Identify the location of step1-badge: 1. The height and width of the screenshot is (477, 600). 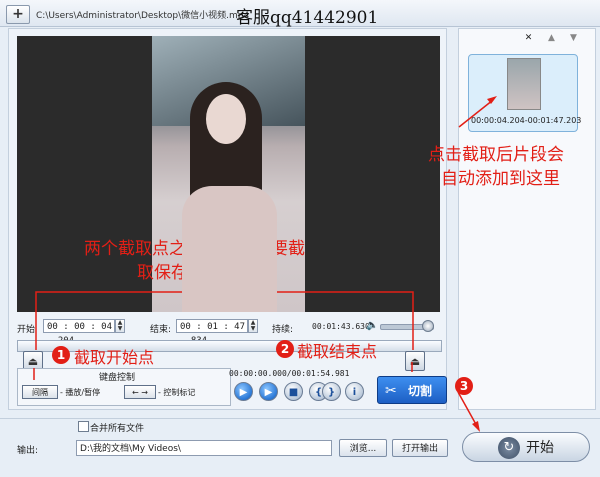
(61, 355).